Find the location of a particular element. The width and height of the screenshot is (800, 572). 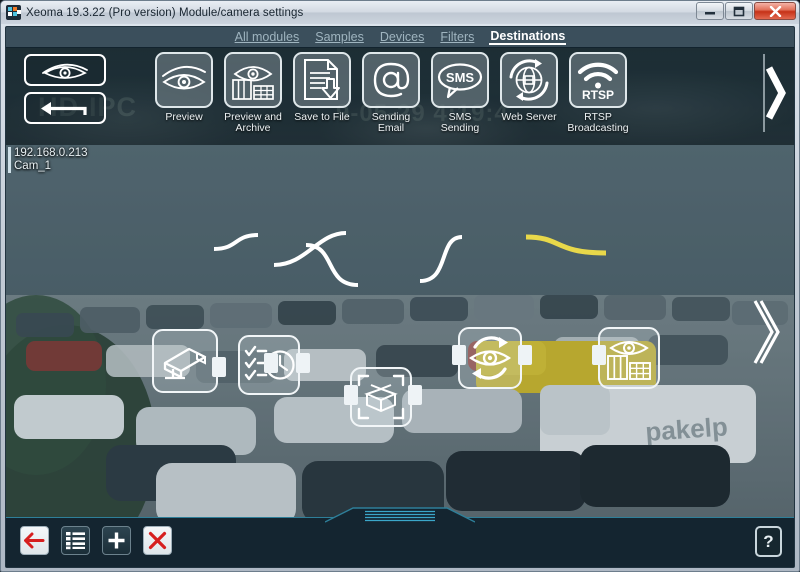

tab-all-modules: All modules is located at coordinates (267, 37).